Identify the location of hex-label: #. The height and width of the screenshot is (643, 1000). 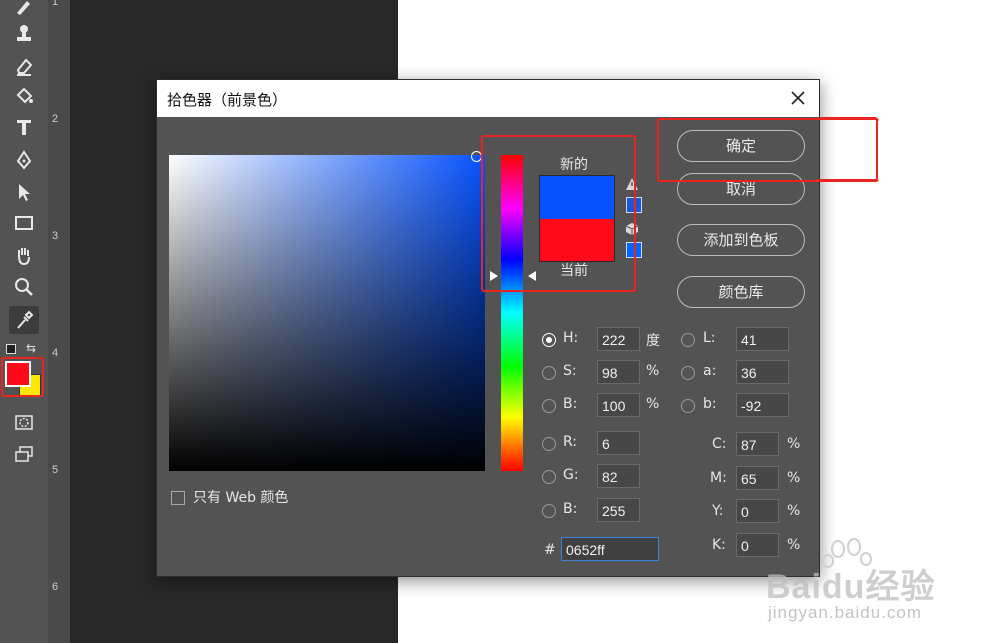
(550, 550).